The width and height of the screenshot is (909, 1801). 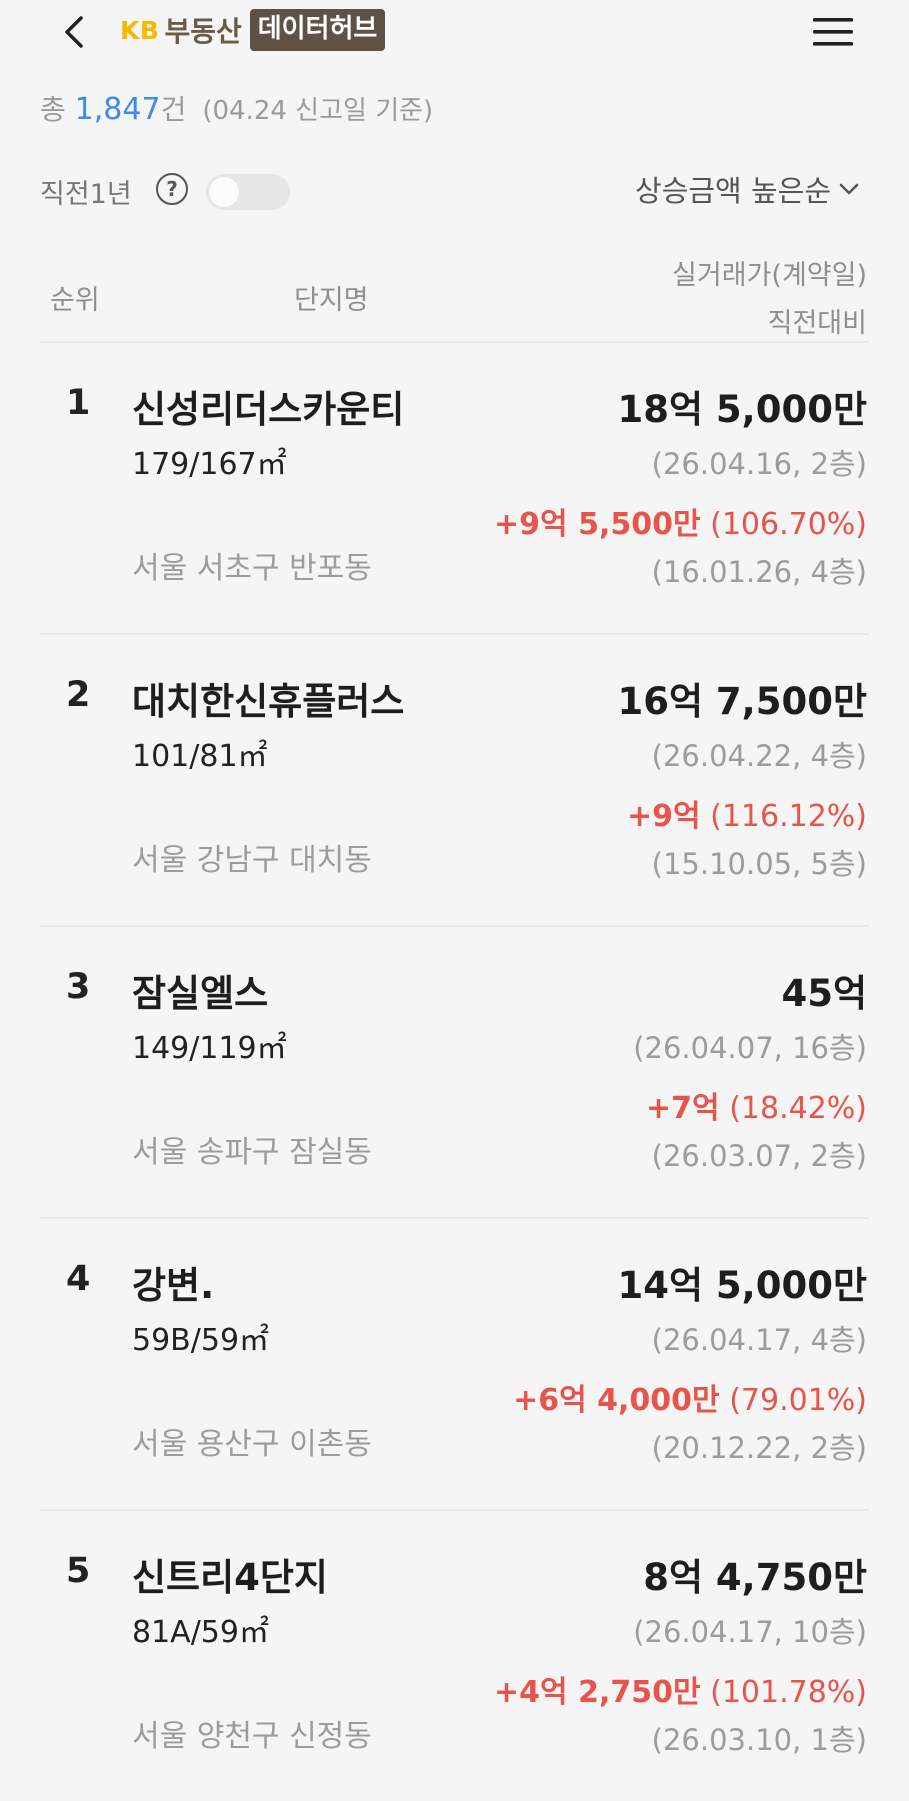 What do you see at coordinates (750, 1048) in the screenshot?
I see `contract-date: (26.04.07, 16층)` at bounding box center [750, 1048].